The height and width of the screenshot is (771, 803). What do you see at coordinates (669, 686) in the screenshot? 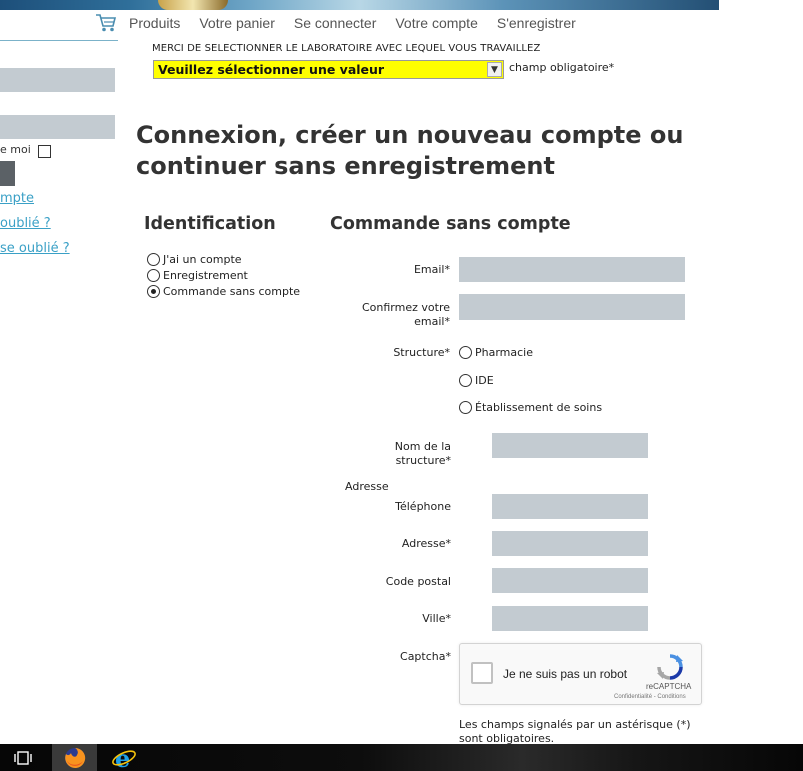
I see `recaptcha-brand: reCAPTCHA` at bounding box center [669, 686].